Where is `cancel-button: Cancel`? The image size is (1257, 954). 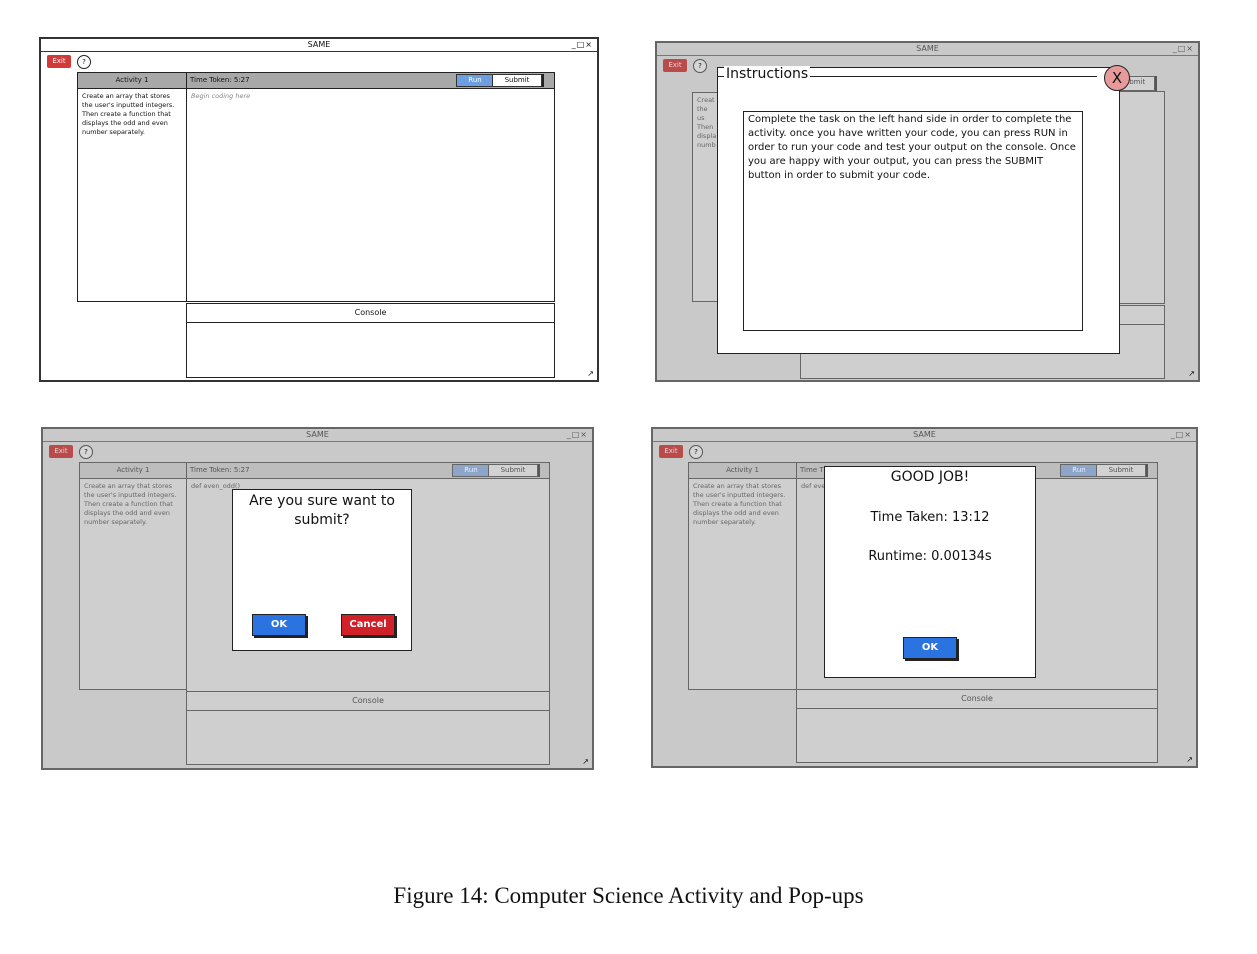
cancel-button: Cancel is located at coordinates (368, 625).